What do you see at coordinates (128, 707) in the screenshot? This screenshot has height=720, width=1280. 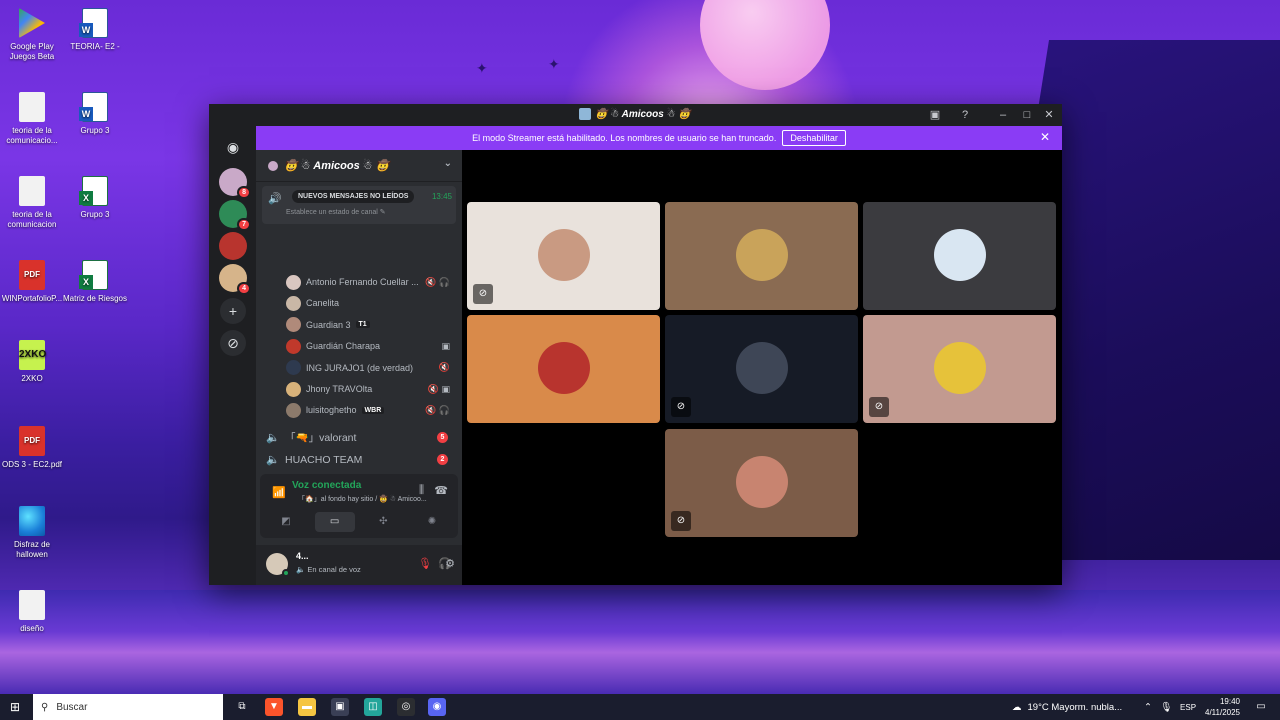 I see `search-box: ⚲ Buscar` at bounding box center [128, 707].